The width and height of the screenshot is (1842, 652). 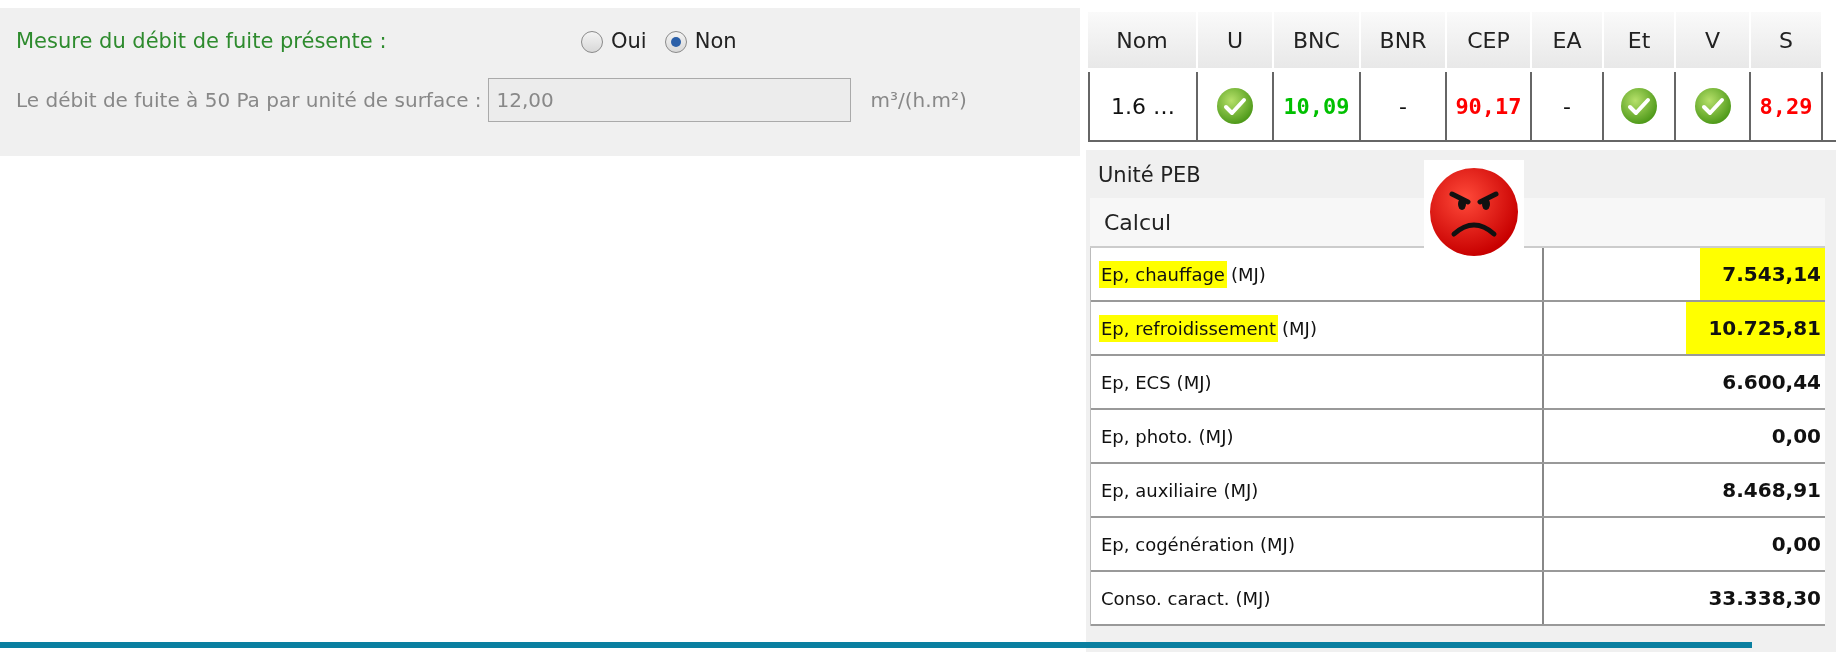 What do you see at coordinates (1771, 490) in the screenshot?
I see `row-value: 8.468,91` at bounding box center [1771, 490].